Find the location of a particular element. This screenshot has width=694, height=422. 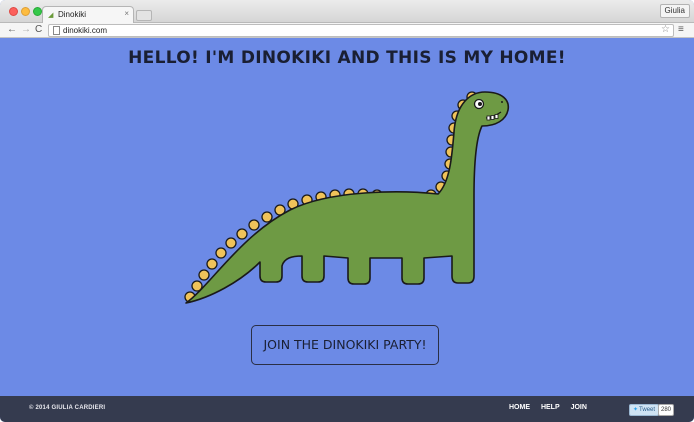

footer-link-help: HELP is located at coordinates (550, 407).